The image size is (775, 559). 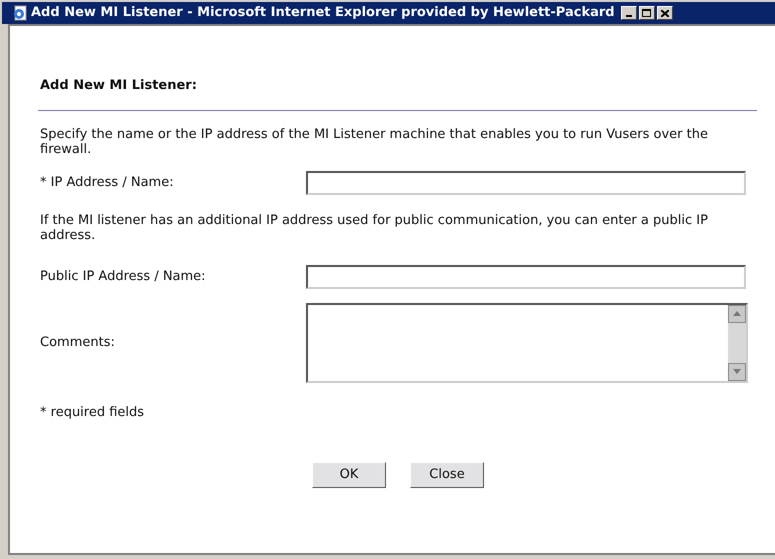 I want to click on close-icon, so click(x=664, y=13).